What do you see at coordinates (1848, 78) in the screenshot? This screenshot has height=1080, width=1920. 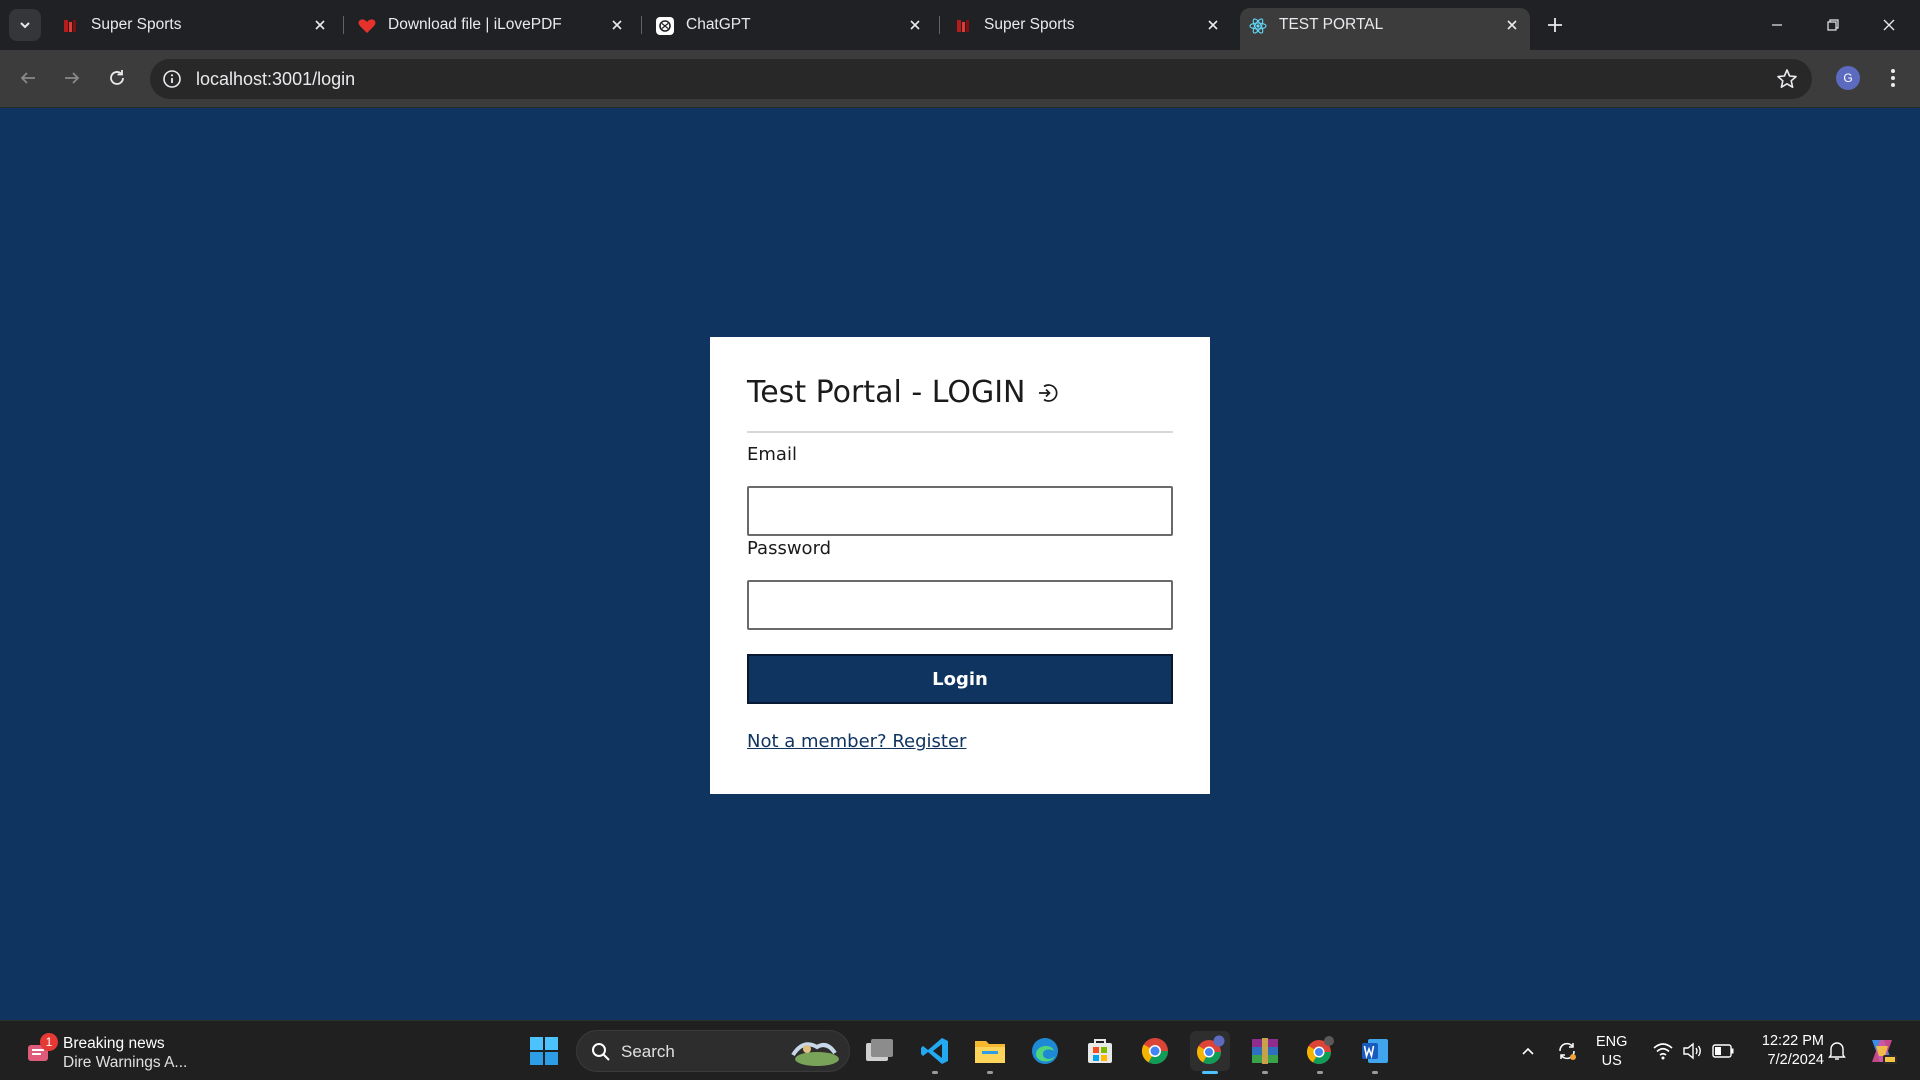 I see `profile-avatar: G` at bounding box center [1848, 78].